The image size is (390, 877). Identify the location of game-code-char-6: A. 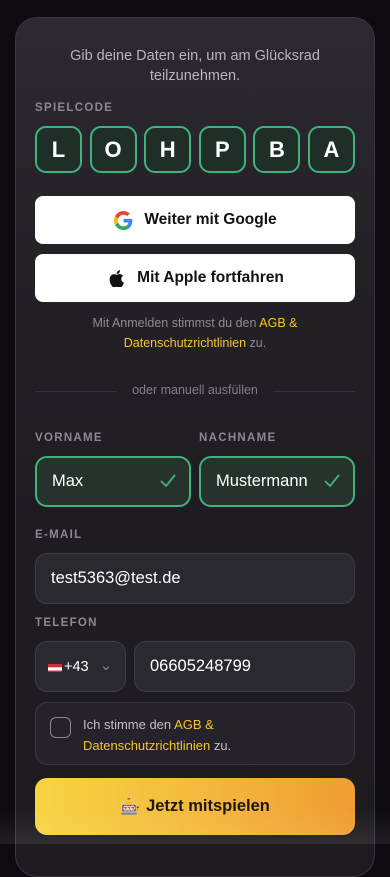
(331, 149).